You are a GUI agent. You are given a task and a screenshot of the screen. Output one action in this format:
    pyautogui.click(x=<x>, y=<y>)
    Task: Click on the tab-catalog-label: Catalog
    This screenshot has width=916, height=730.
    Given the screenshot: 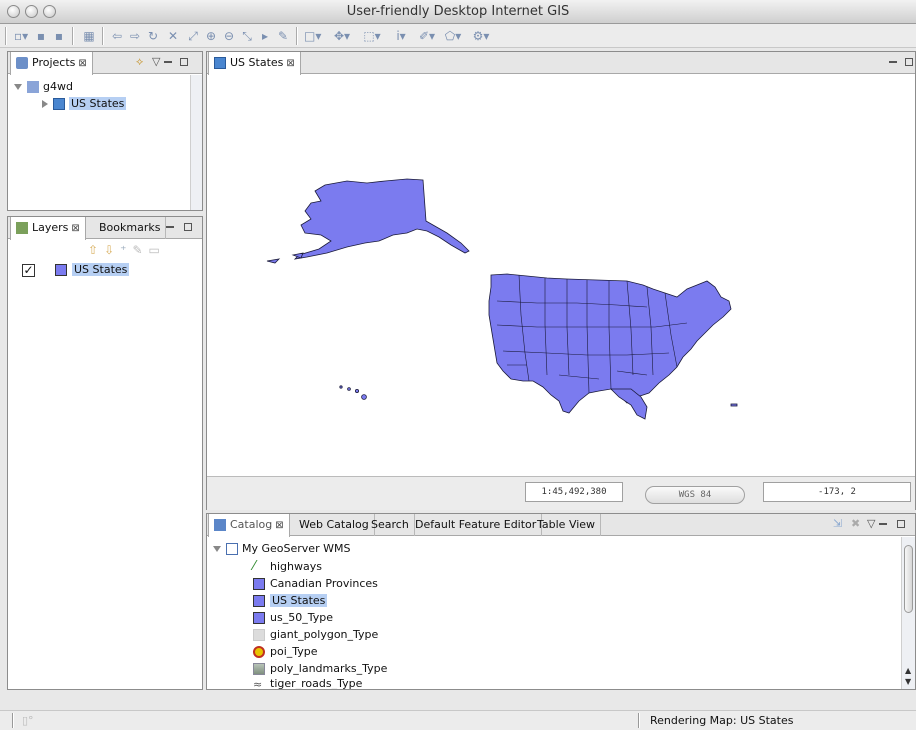 What is the action you would take?
    pyautogui.click(x=251, y=524)
    